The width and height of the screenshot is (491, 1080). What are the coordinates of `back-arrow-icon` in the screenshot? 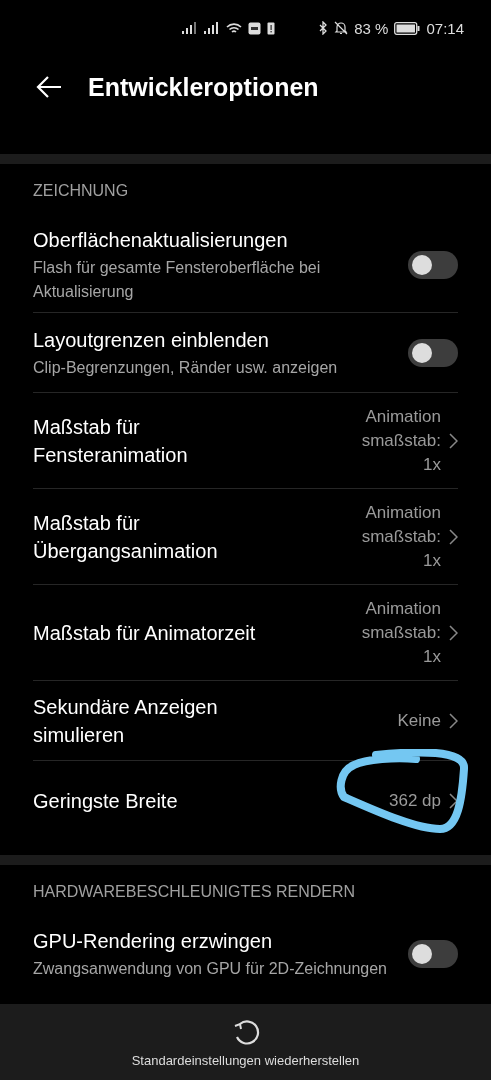 It's located at (49, 87).